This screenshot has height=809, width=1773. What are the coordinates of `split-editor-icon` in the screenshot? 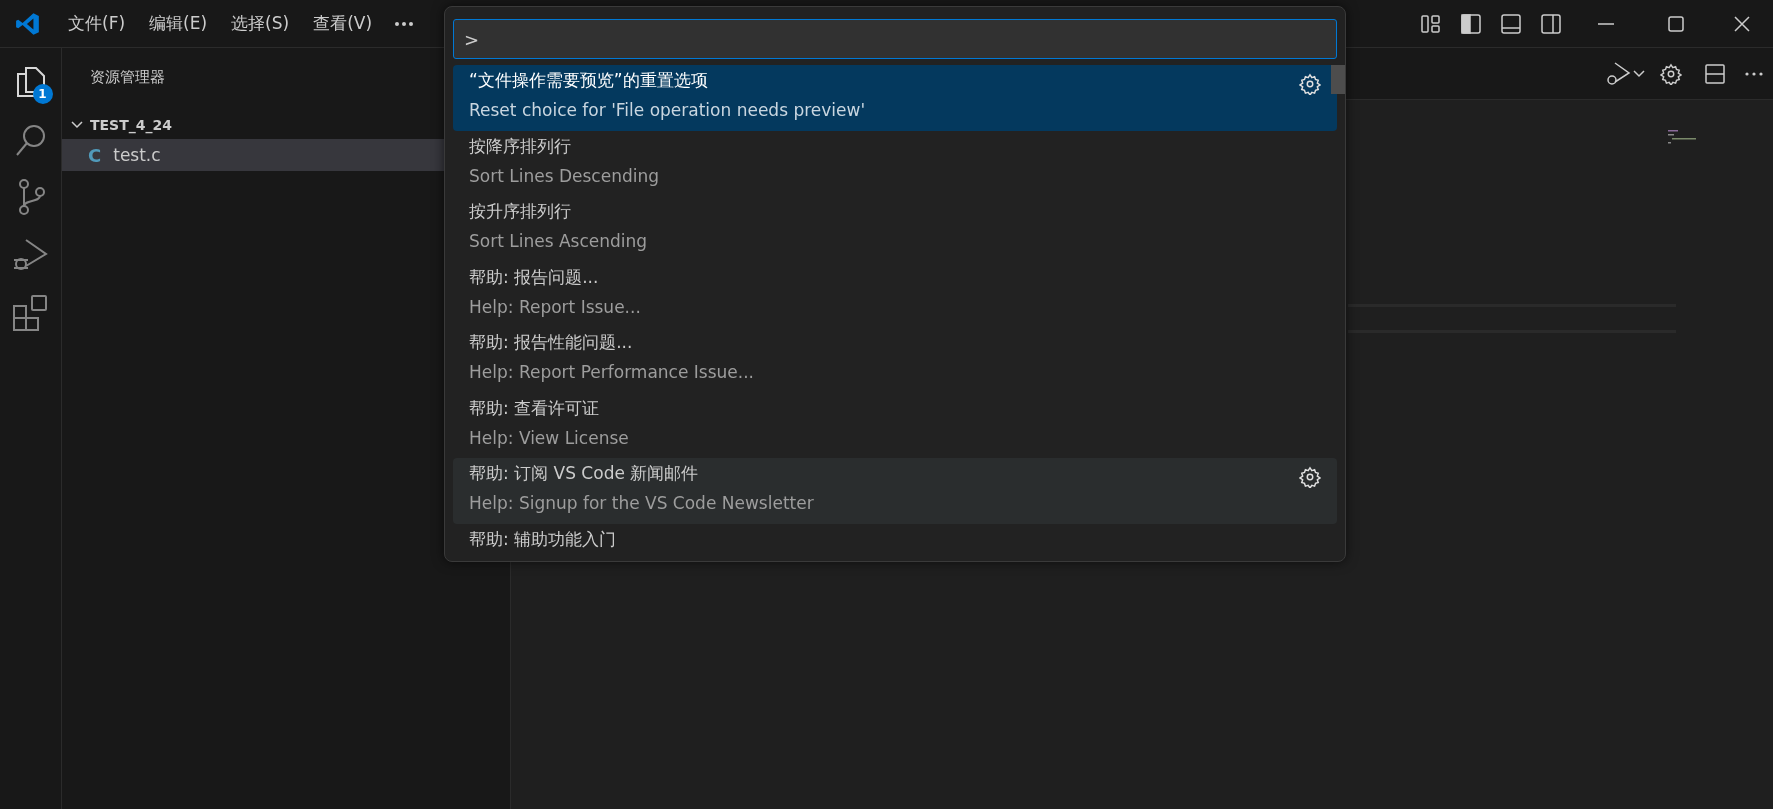 It's located at (1715, 73).